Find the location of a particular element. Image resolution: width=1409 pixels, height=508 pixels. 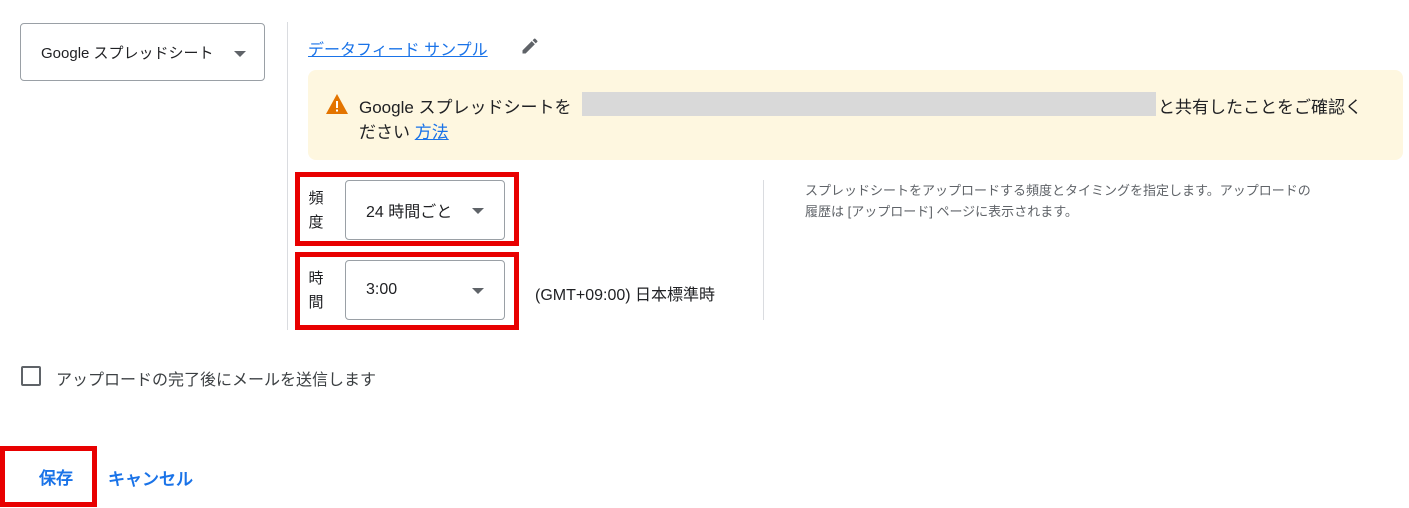

feed-name-link: データフィード サンプル is located at coordinates (398, 48).